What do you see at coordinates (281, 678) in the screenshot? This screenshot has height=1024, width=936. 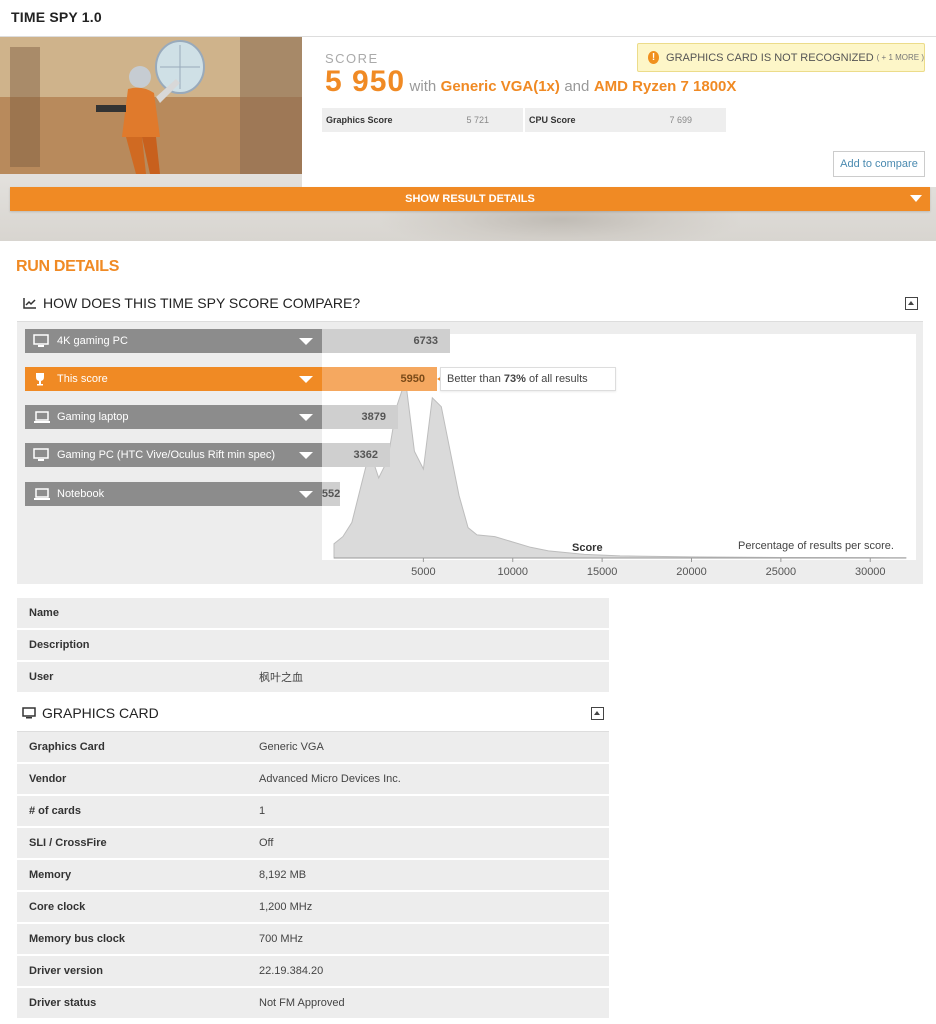 I see `info-value: 枫叶之血` at bounding box center [281, 678].